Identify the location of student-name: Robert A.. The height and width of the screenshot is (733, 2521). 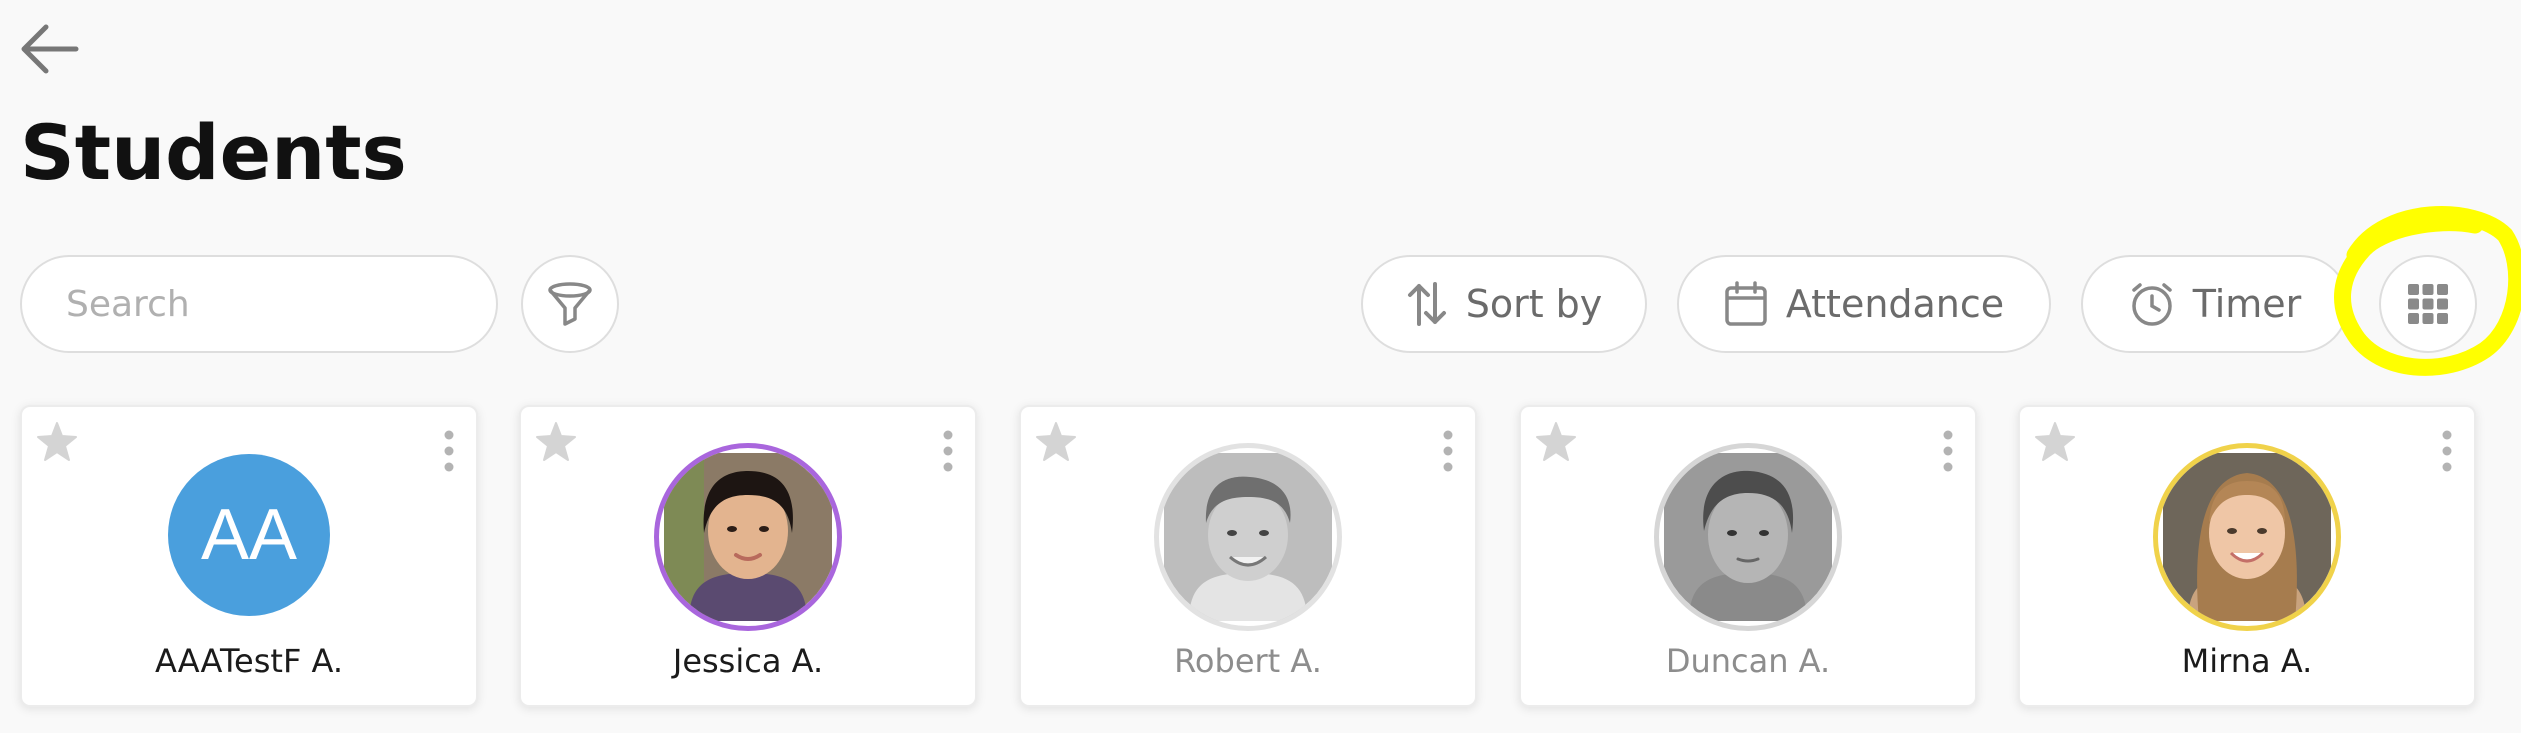
(1248, 661).